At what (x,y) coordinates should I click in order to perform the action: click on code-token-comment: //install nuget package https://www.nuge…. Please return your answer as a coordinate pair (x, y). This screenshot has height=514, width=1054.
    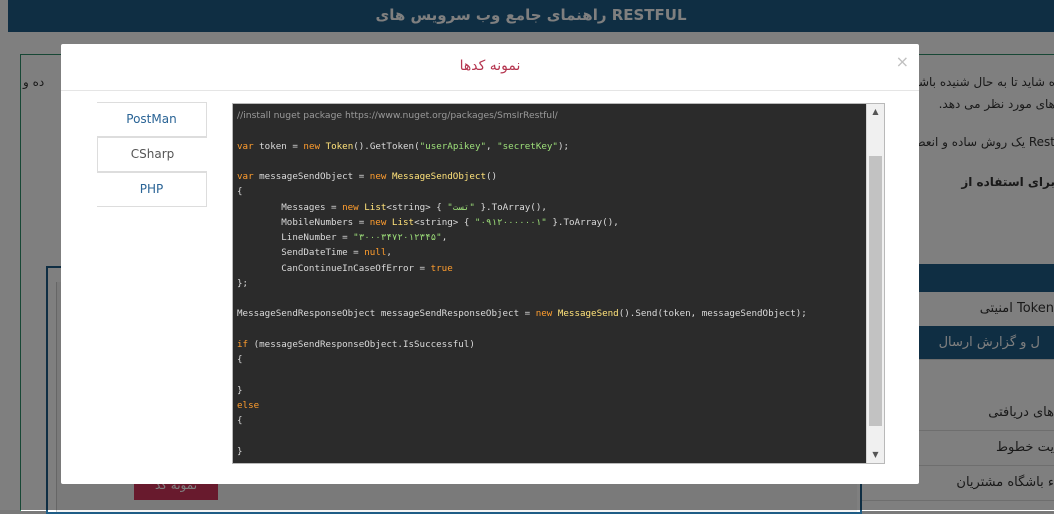
    Looking at the image, I should click on (397, 115).